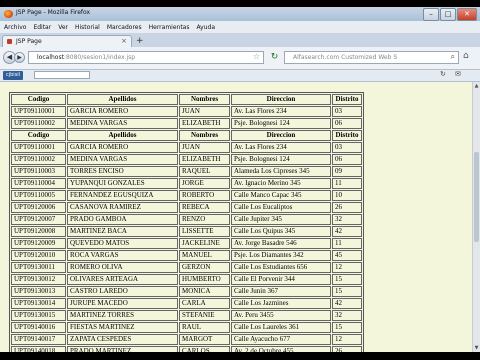 The width and height of the screenshot is (480, 360). What do you see at coordinates (38, 315) in the screenshot?
I see `cell-codigo: UPT09130015` at bounding box center [38, 315].